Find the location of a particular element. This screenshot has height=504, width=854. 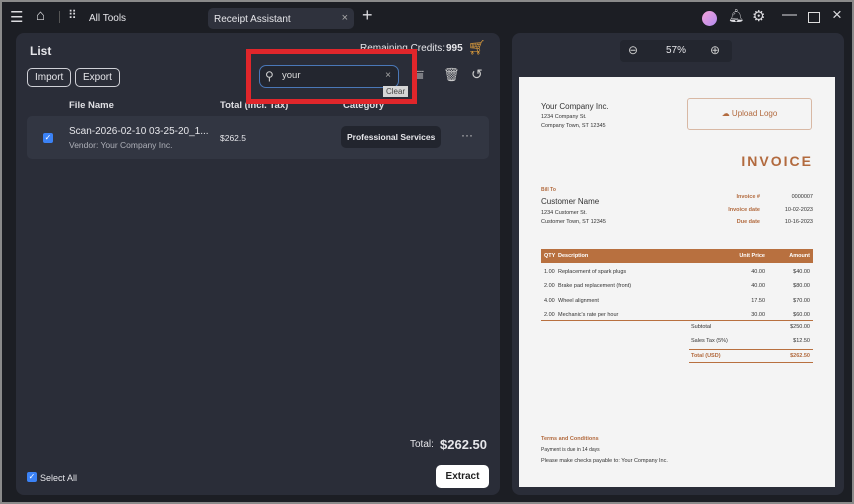

more-options-icon: ··· is located at coordinates (467, 135).